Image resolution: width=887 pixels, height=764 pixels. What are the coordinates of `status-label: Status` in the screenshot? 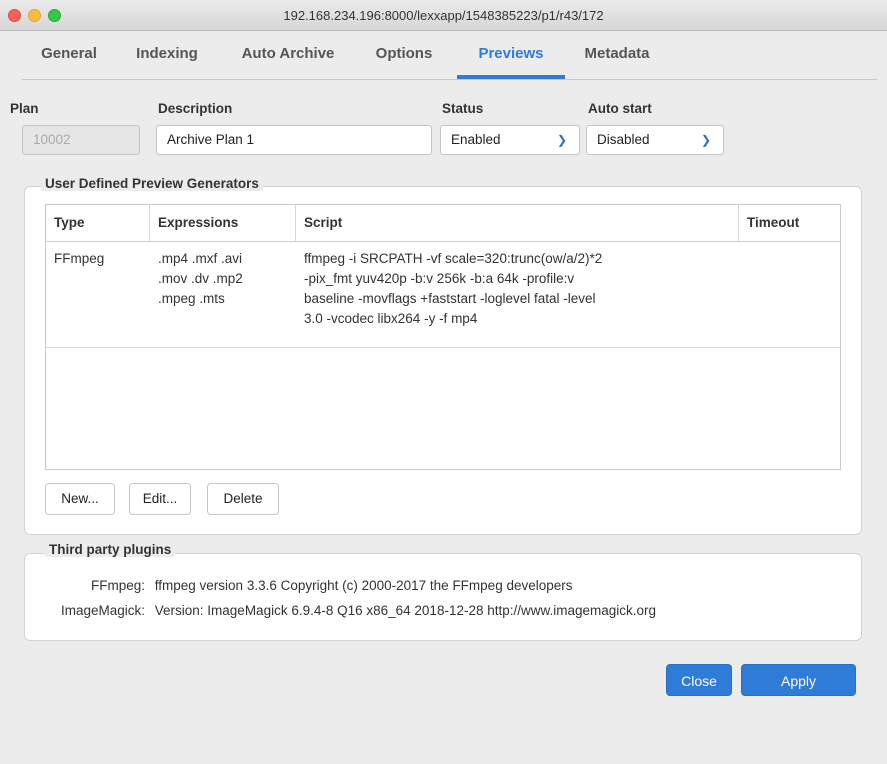 It's located at (463, 108).